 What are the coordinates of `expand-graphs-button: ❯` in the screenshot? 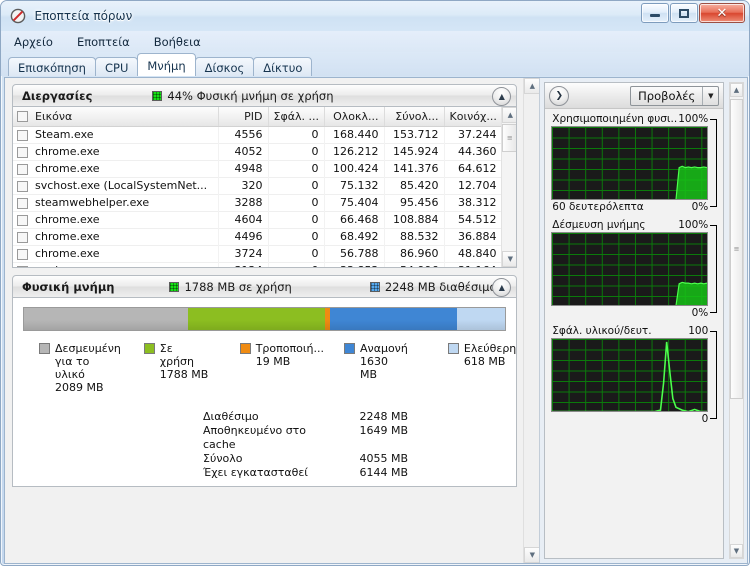 It's located at (559, 95).